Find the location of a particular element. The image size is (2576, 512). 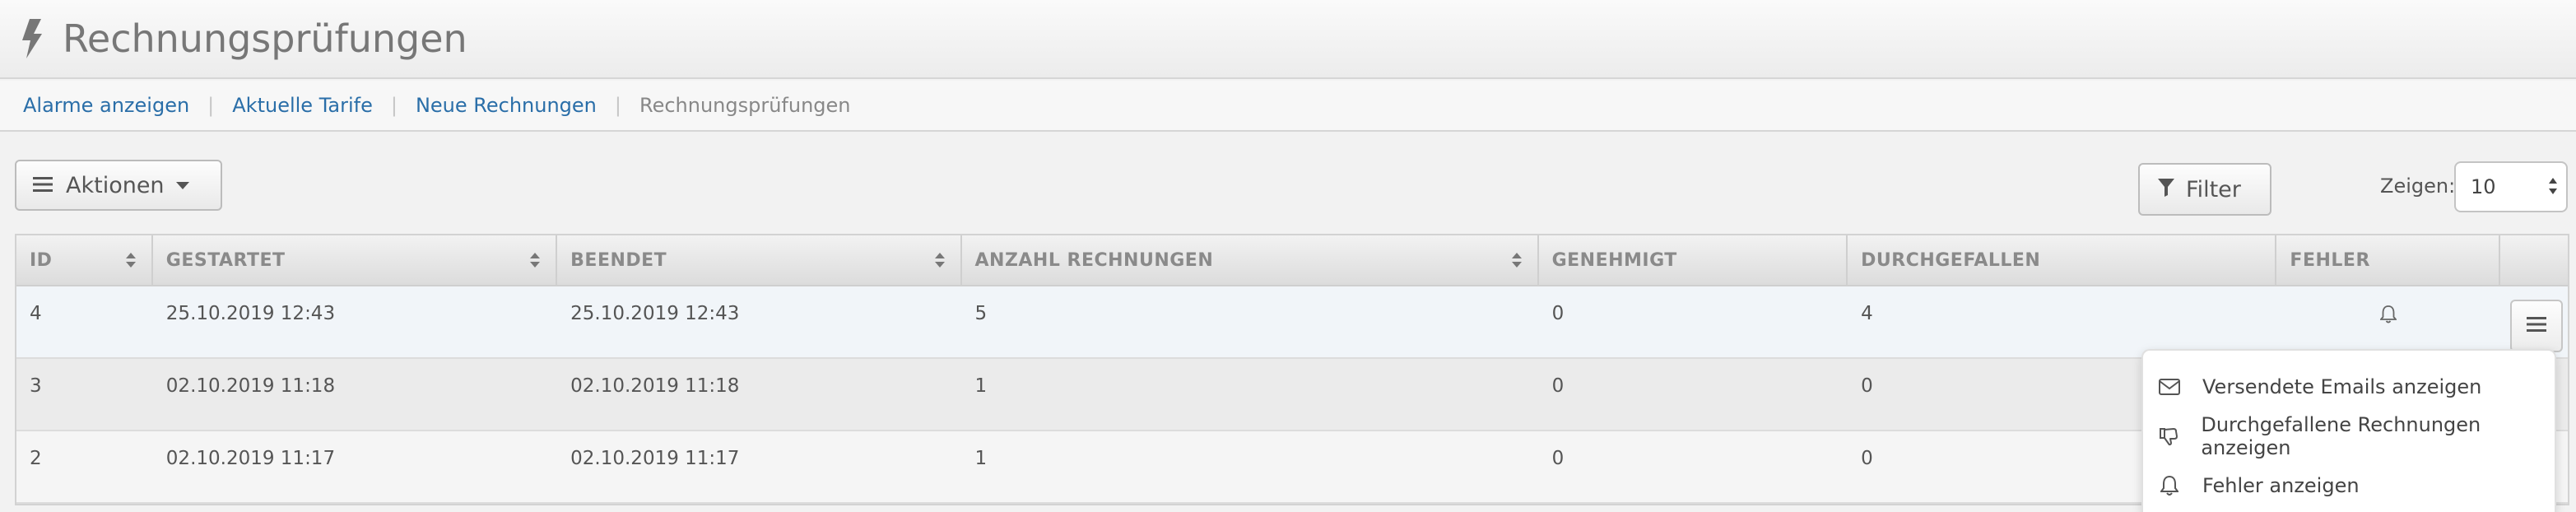

cell-id: 4 is located at coordinates (36, 313).